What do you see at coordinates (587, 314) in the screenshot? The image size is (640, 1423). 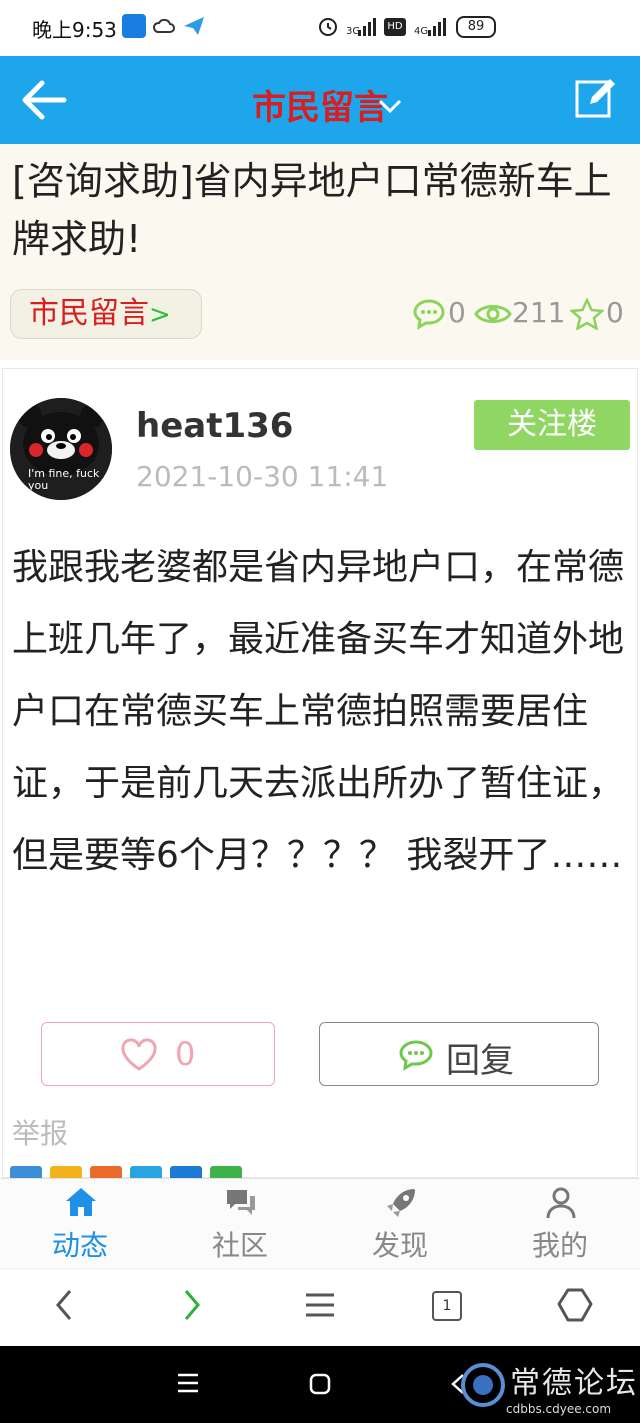 I see `star-icon` at bounding box center [587, 314].